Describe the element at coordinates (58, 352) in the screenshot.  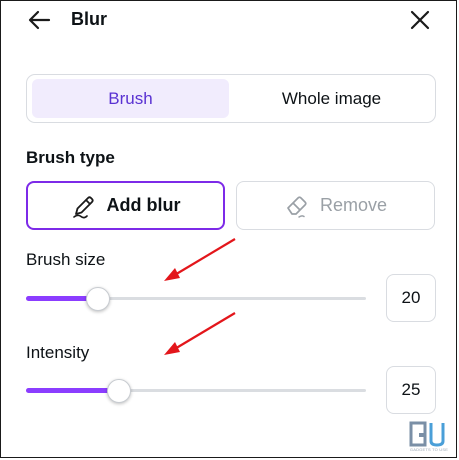
I see `intensity-label: Intensity` at that location.